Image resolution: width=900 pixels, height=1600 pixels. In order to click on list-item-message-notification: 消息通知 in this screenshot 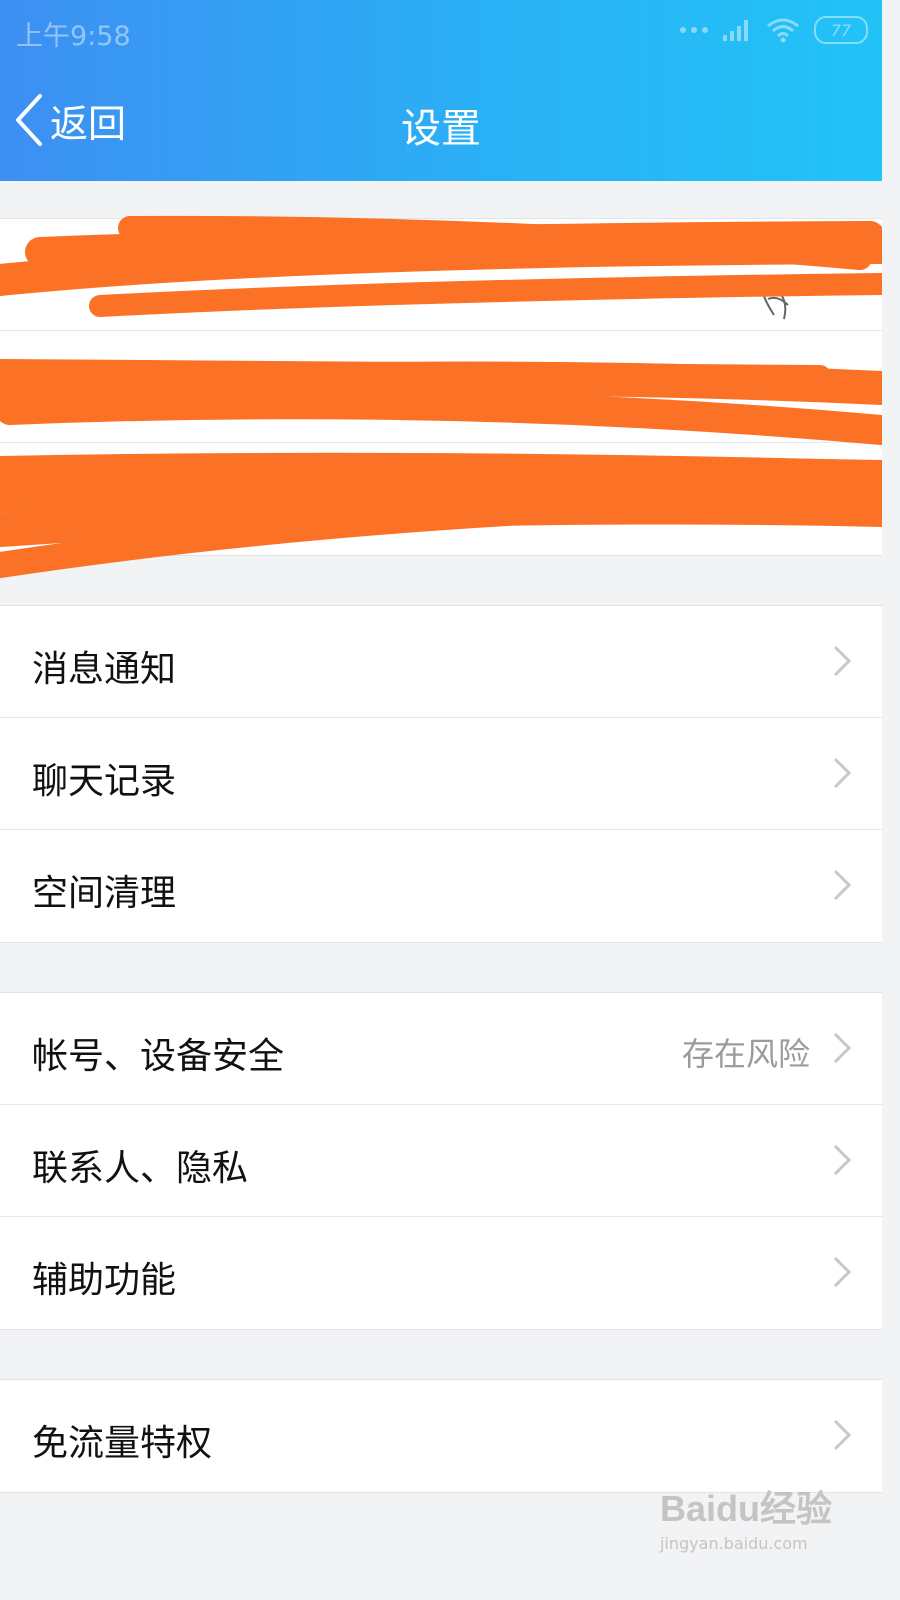, I will do `click(441, 662)`.